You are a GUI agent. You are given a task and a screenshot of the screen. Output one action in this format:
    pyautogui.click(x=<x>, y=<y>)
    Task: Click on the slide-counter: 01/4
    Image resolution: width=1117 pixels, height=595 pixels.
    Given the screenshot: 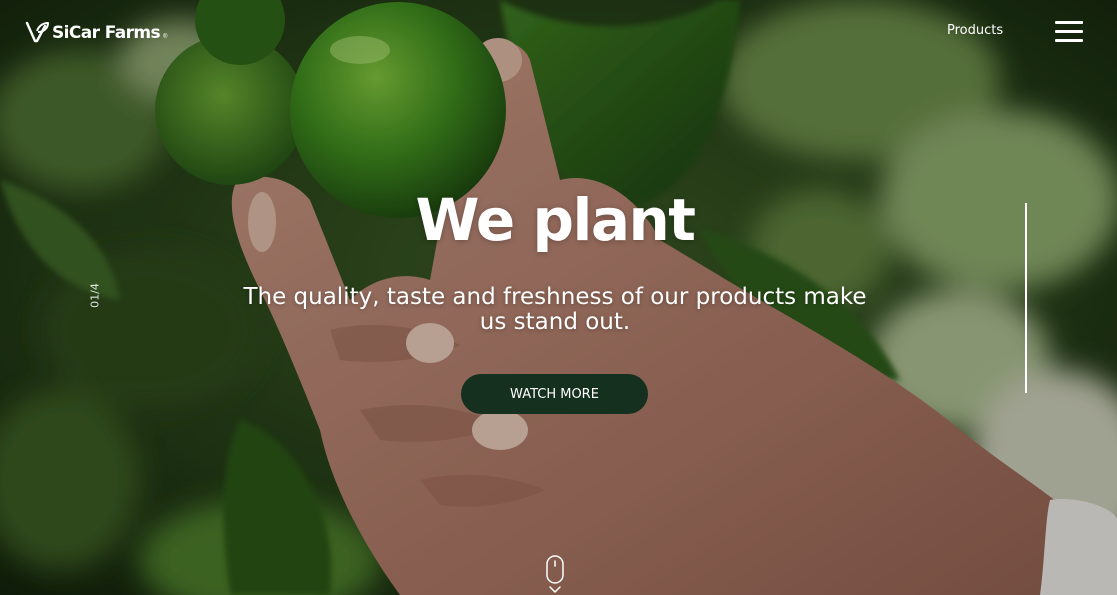 What is the action you would take?
    pyautogui.click(x=95, y=295)
    